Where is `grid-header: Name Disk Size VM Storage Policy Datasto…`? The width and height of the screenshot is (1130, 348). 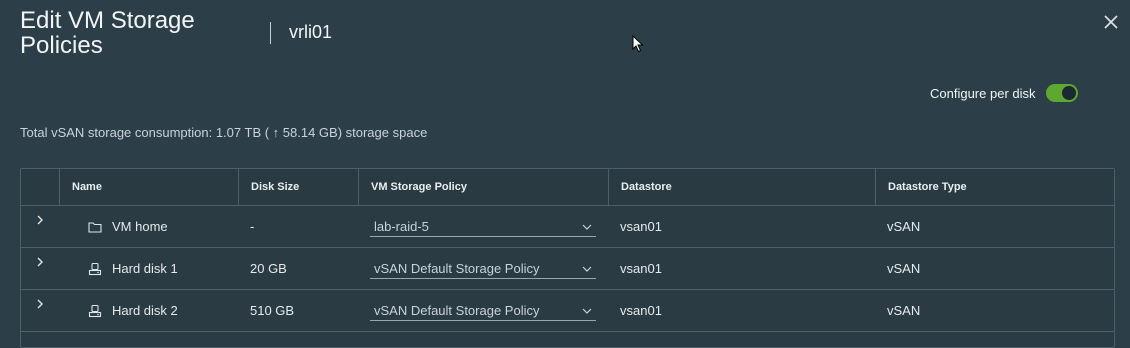
grid-header: Name Disk Size VM Storage Policy Datasto… is located at coordinates (567, 187).